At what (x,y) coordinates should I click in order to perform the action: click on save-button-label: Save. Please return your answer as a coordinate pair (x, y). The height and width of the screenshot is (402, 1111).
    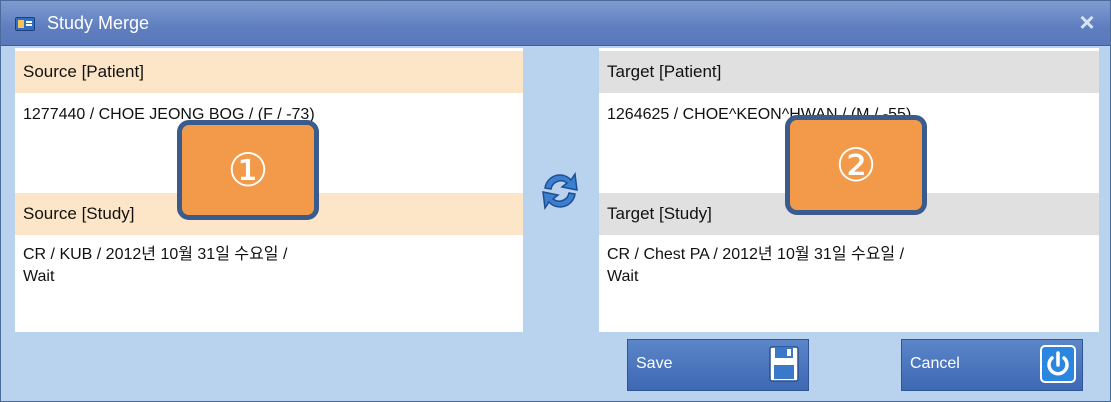
    Looking at the image, I should click on (654, 363).